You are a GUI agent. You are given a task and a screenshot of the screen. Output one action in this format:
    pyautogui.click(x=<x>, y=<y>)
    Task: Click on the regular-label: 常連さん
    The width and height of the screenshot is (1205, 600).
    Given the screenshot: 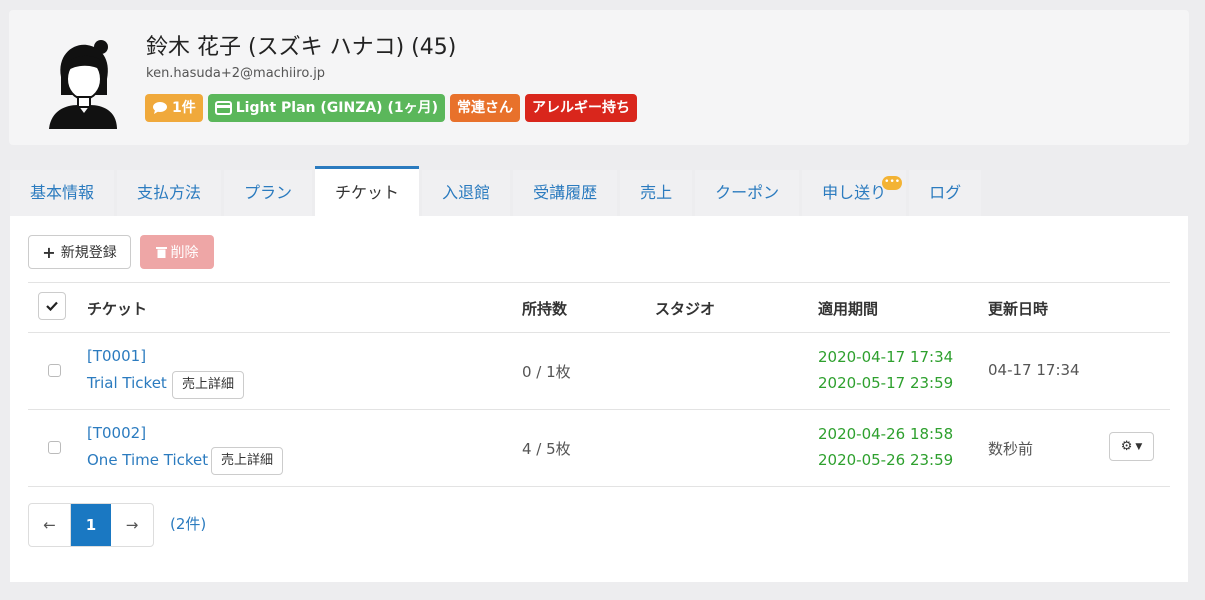 What is the action you would take?
    pyautogui.click(x=484, y=108)
    